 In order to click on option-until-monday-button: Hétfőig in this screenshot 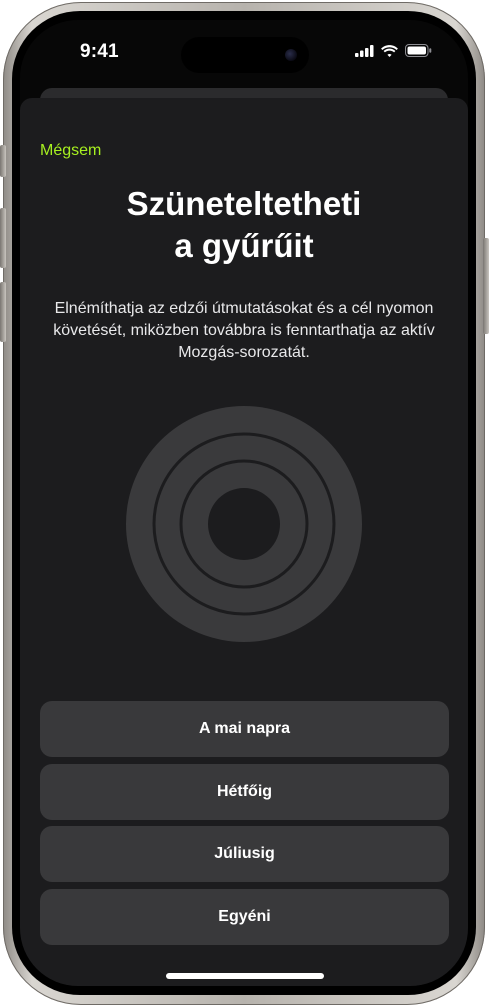, I will do `click(244, 792)`.